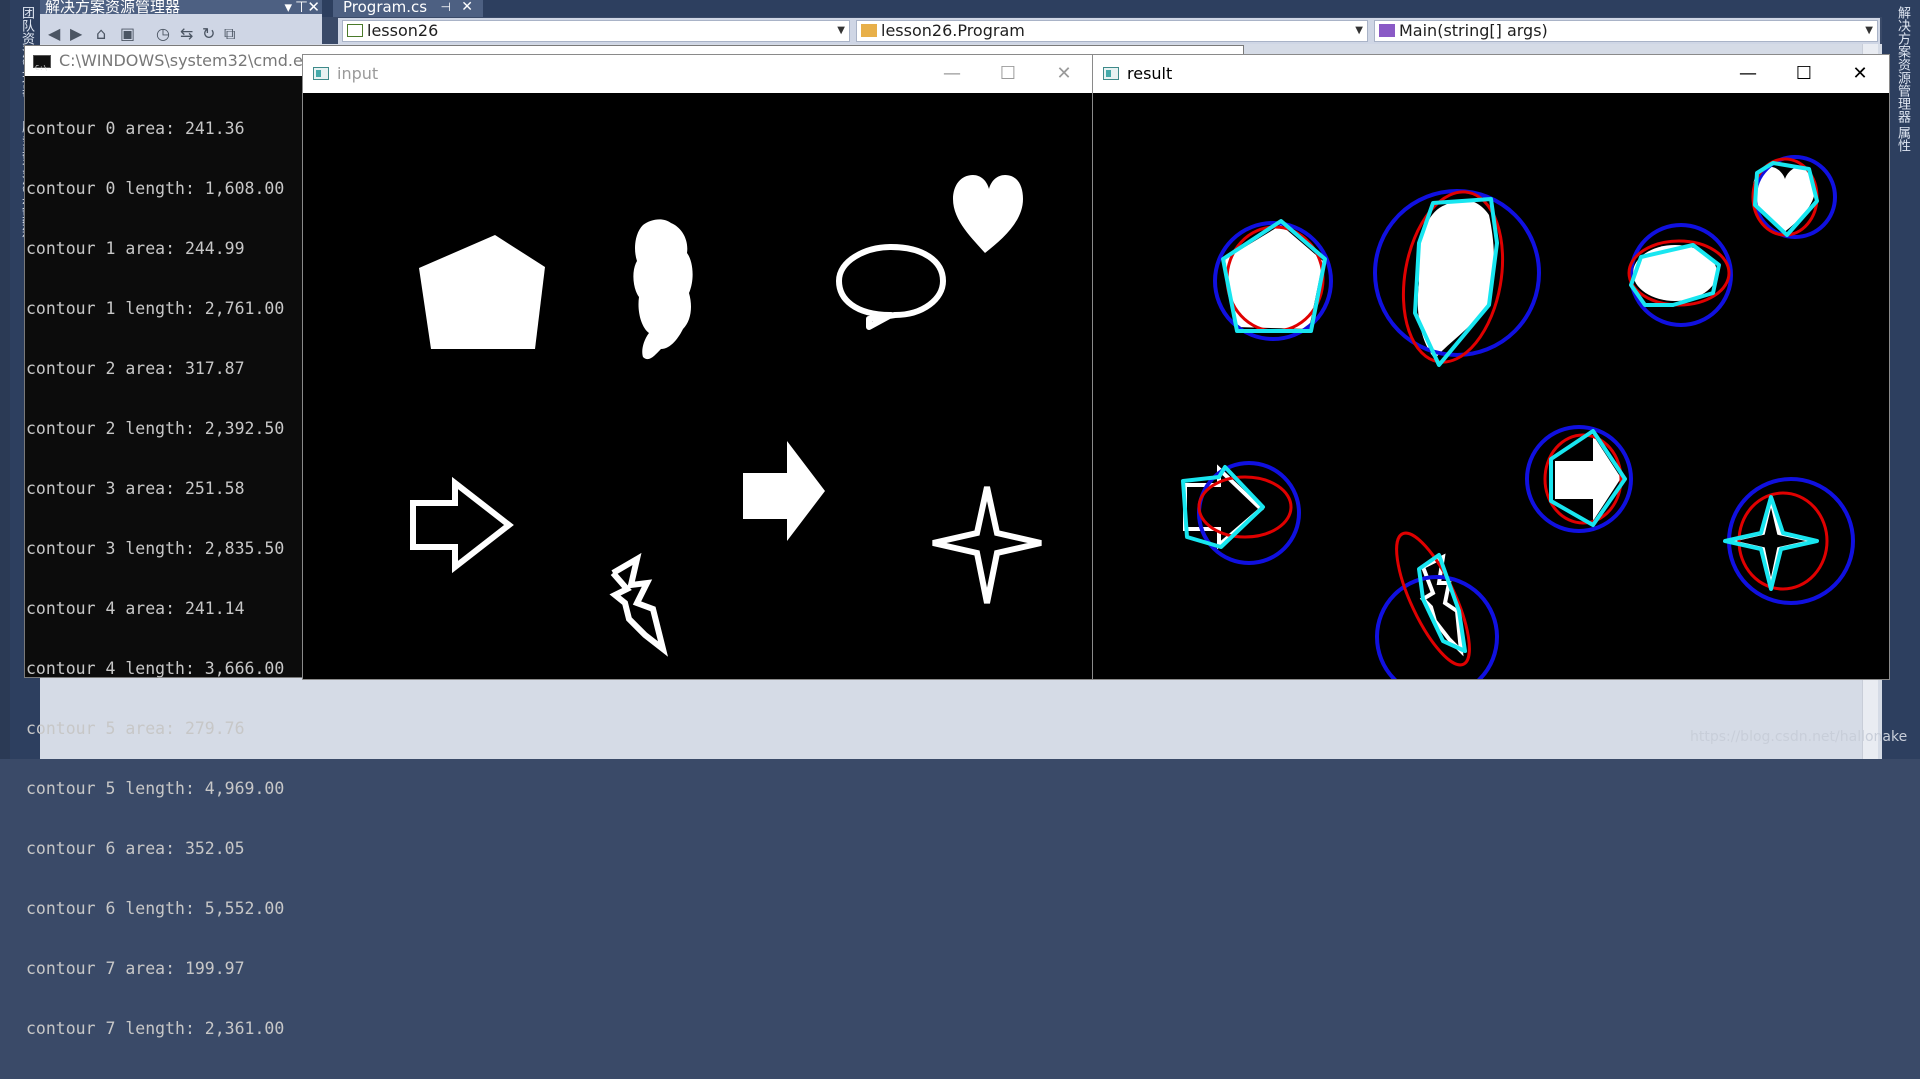  I want to click on console-line: contour 5 length: 4,969.00, so click(155, 788).